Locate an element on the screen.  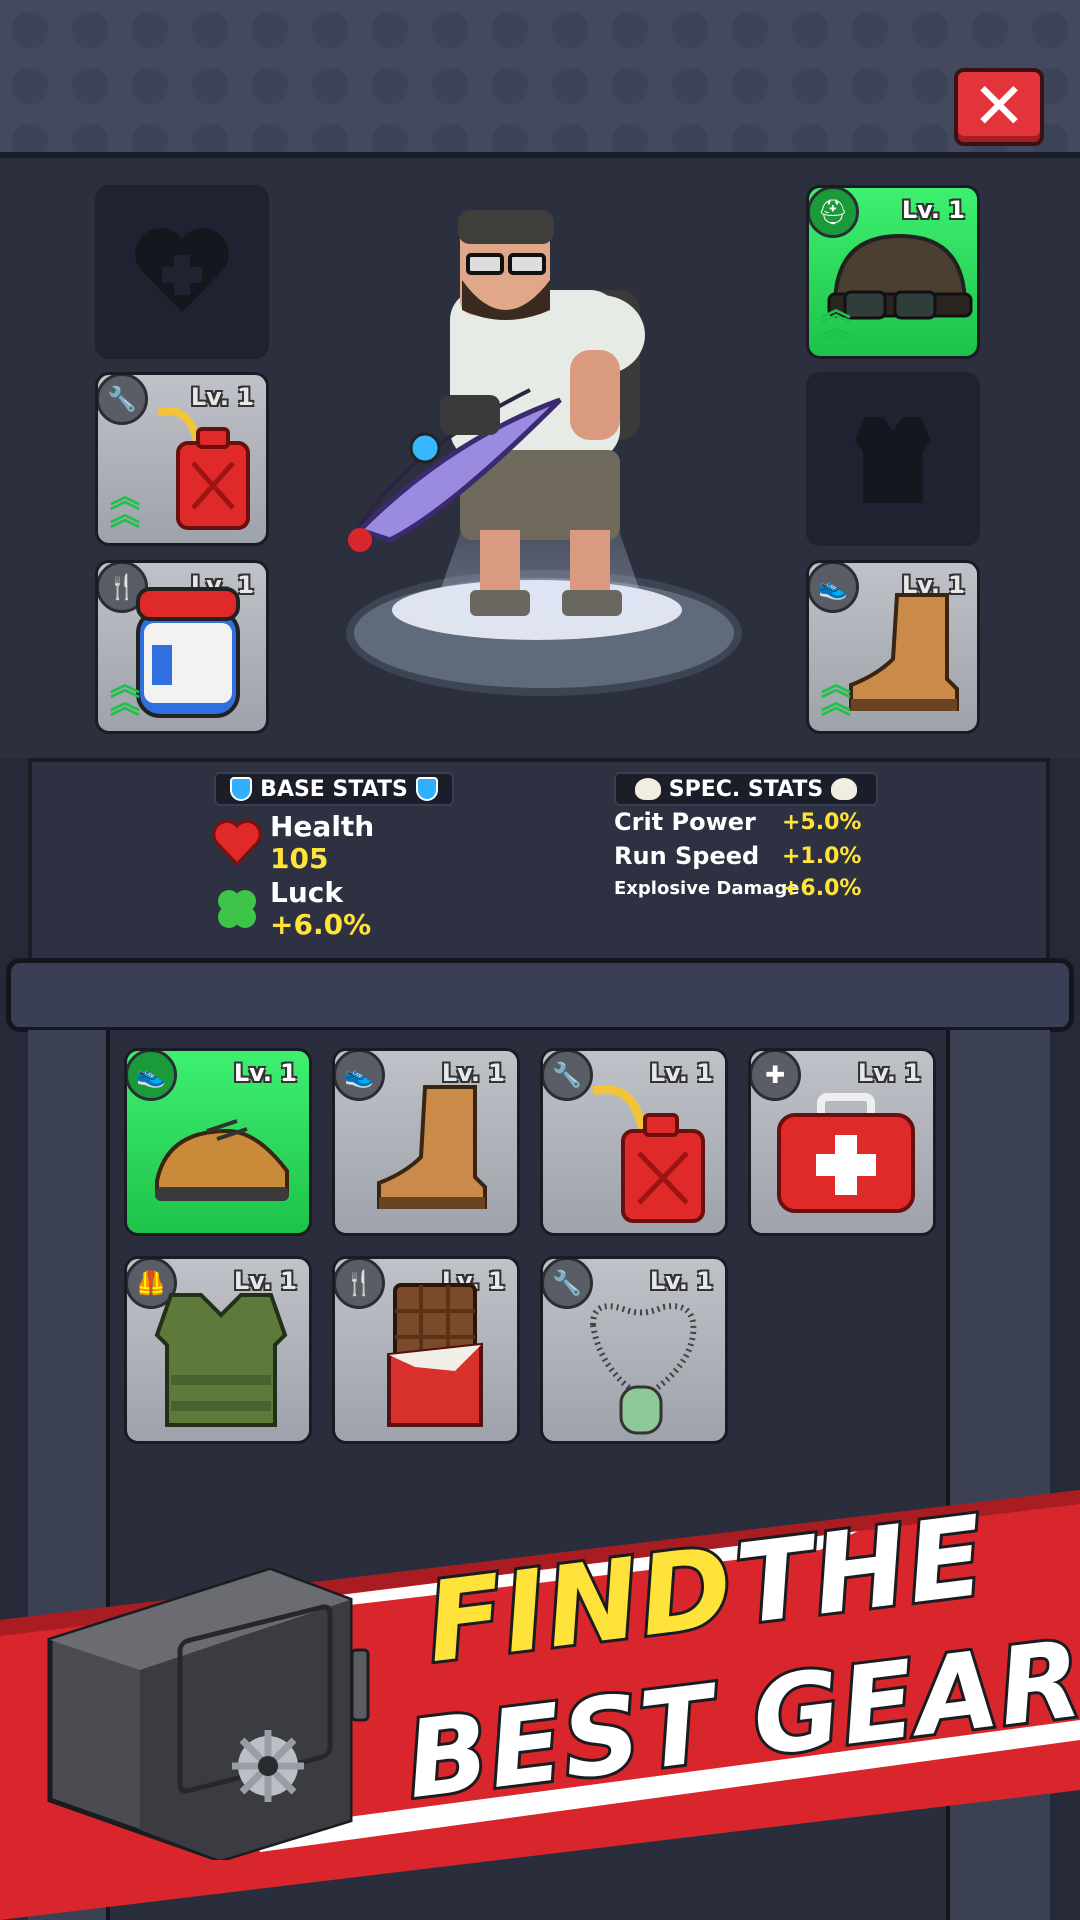
crossbow-hunter-character is located at coordinates (496, 413).